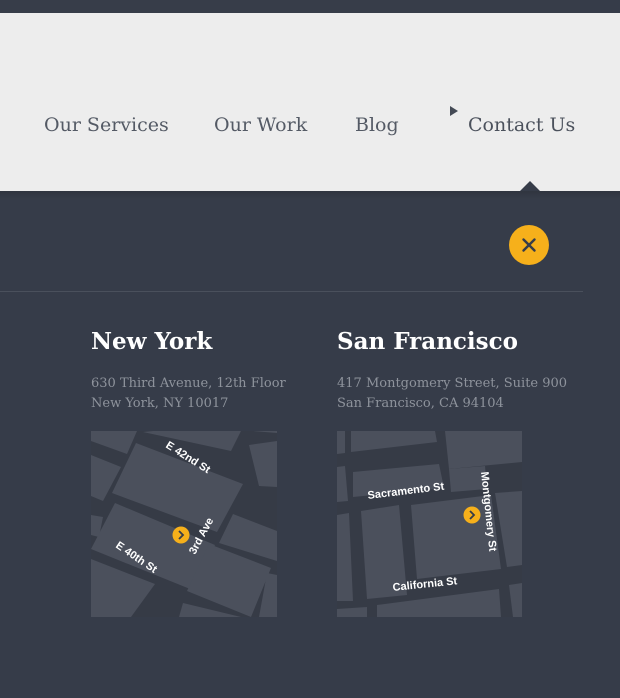  I want to click on panel-pointer, so click(530, 186).